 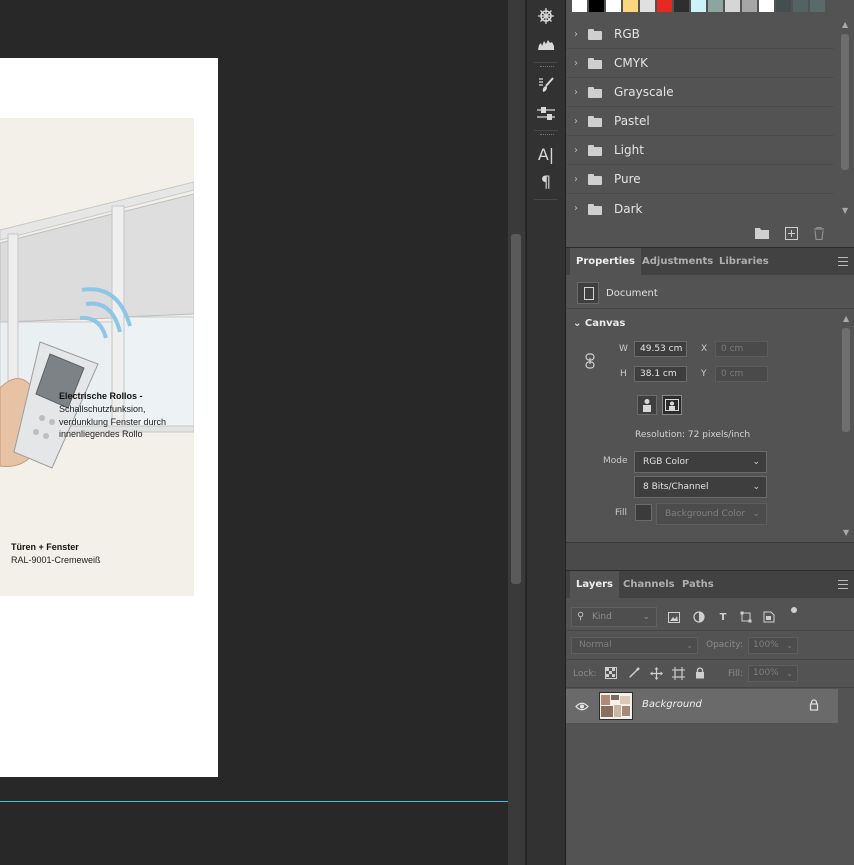 What do you see at coordinates (254, 801) in the screenshot?
I see `guide-line` at bounding box center [254, 801].